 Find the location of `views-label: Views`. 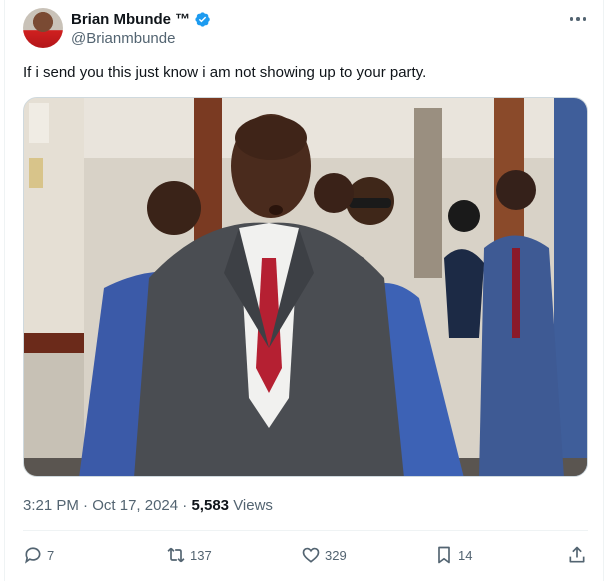

views-label: Views is located at coordinates (253, 505).